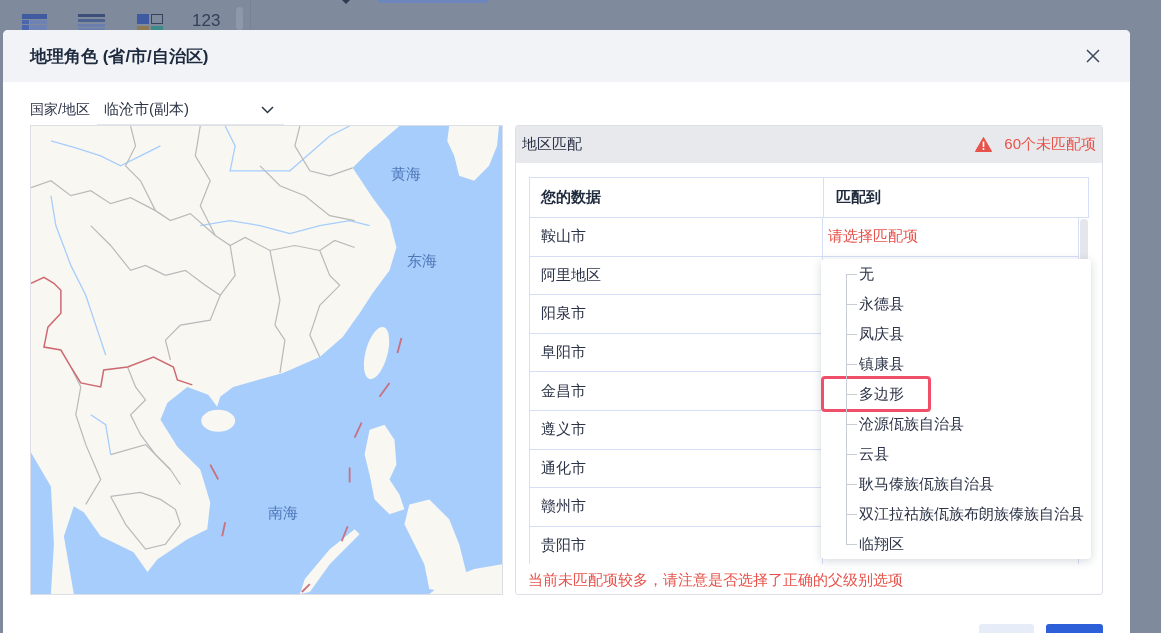 The height and width of the screenshot is (633, 1161). I want to click on warning-message: 当前未匹配项较多，请注意是否选择了正确的父级别选项, so click(716, 580).